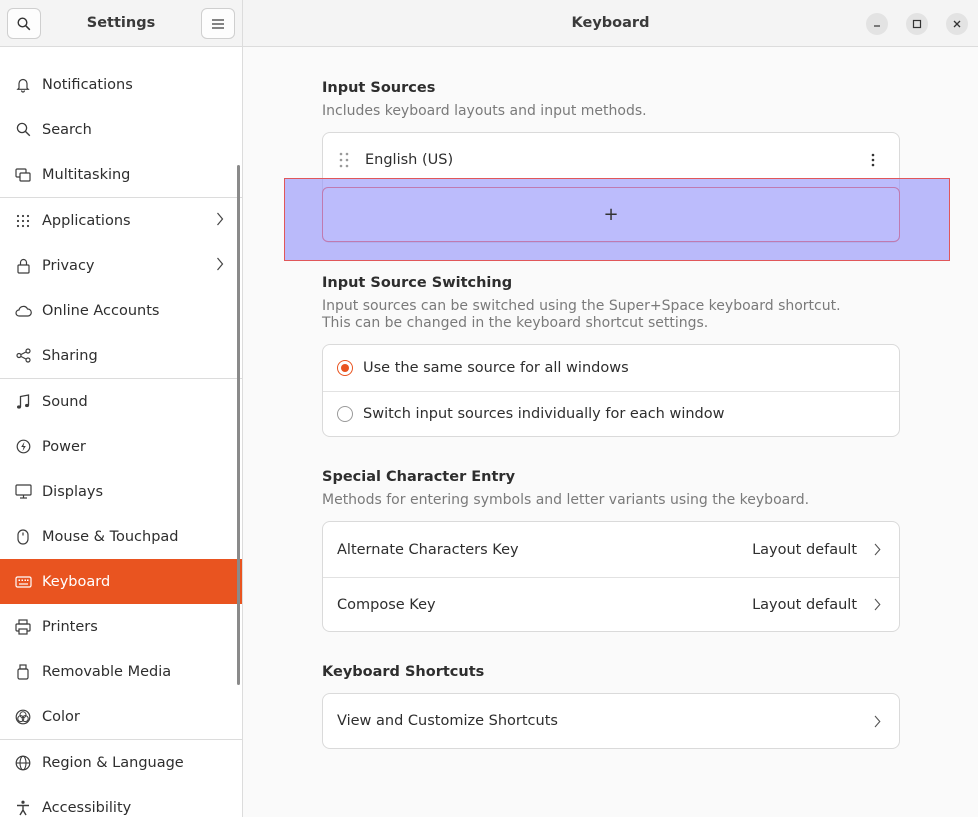 The height and width of the screenshot is (817, 978). Describe the element at coordinates (409, 160) in the screenshot. I see `input-source-label: English (US)` at that location.